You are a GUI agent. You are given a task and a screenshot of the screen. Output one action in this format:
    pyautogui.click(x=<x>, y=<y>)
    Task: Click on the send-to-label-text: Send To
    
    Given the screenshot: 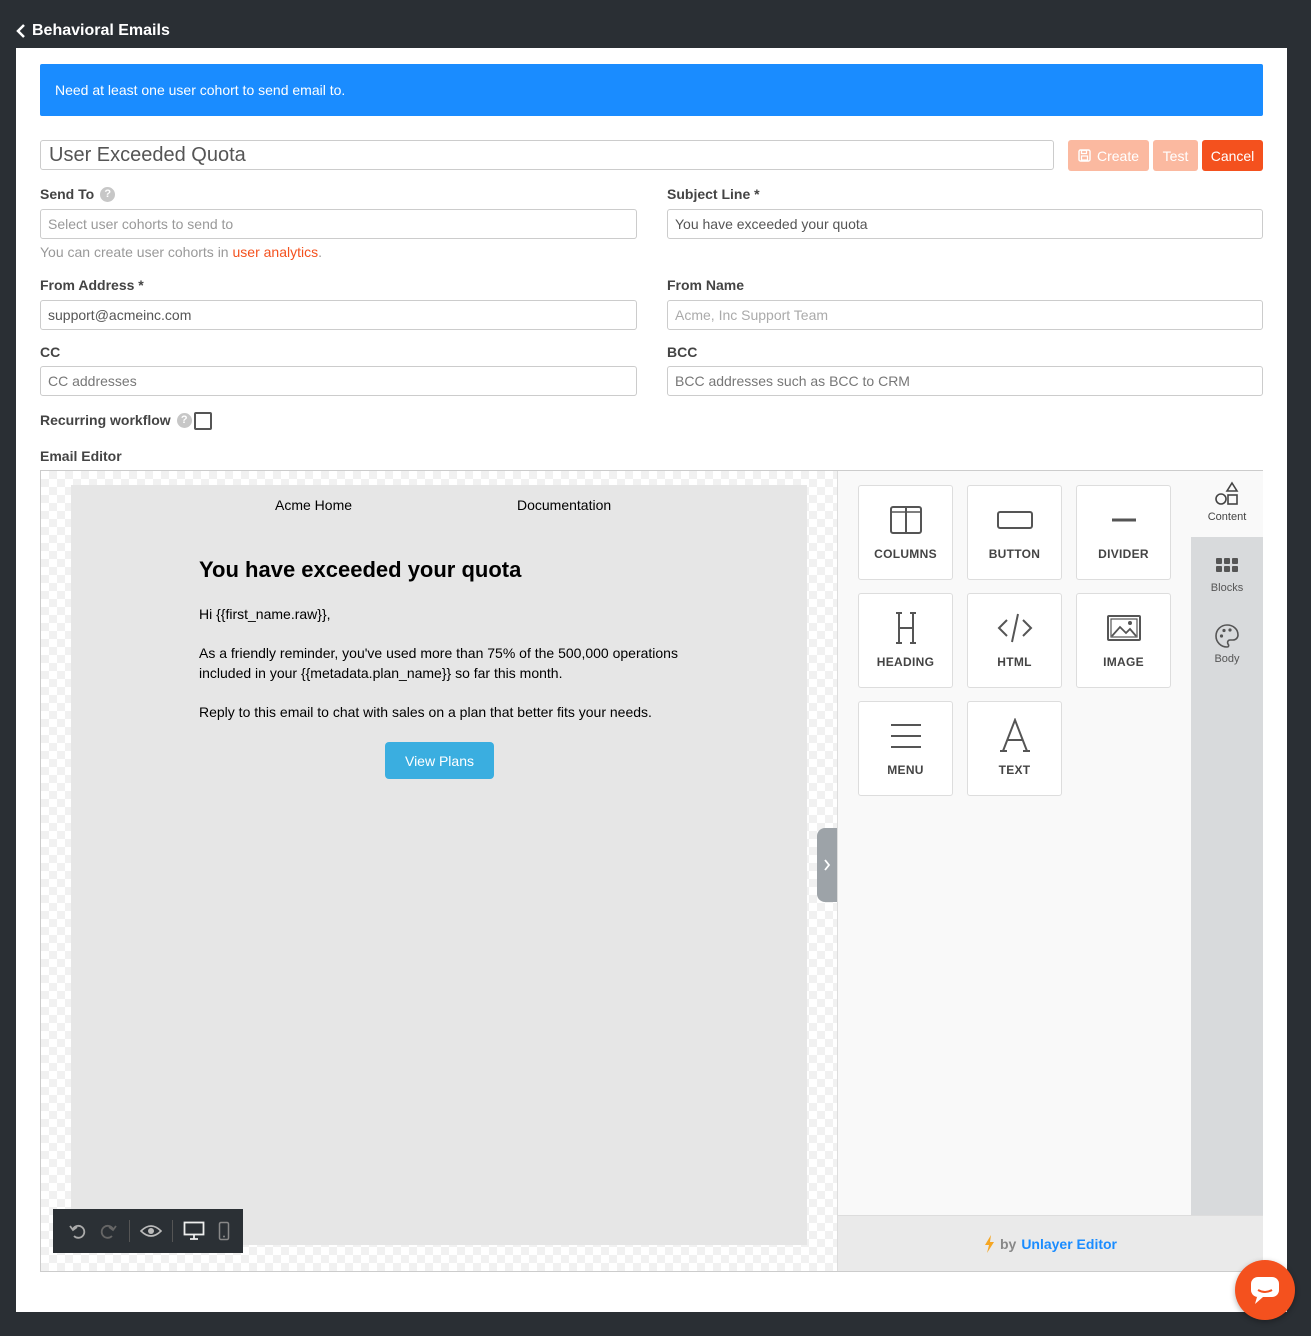 What is the action you would take?
    pyautogui.click(x=67, y=194)
    